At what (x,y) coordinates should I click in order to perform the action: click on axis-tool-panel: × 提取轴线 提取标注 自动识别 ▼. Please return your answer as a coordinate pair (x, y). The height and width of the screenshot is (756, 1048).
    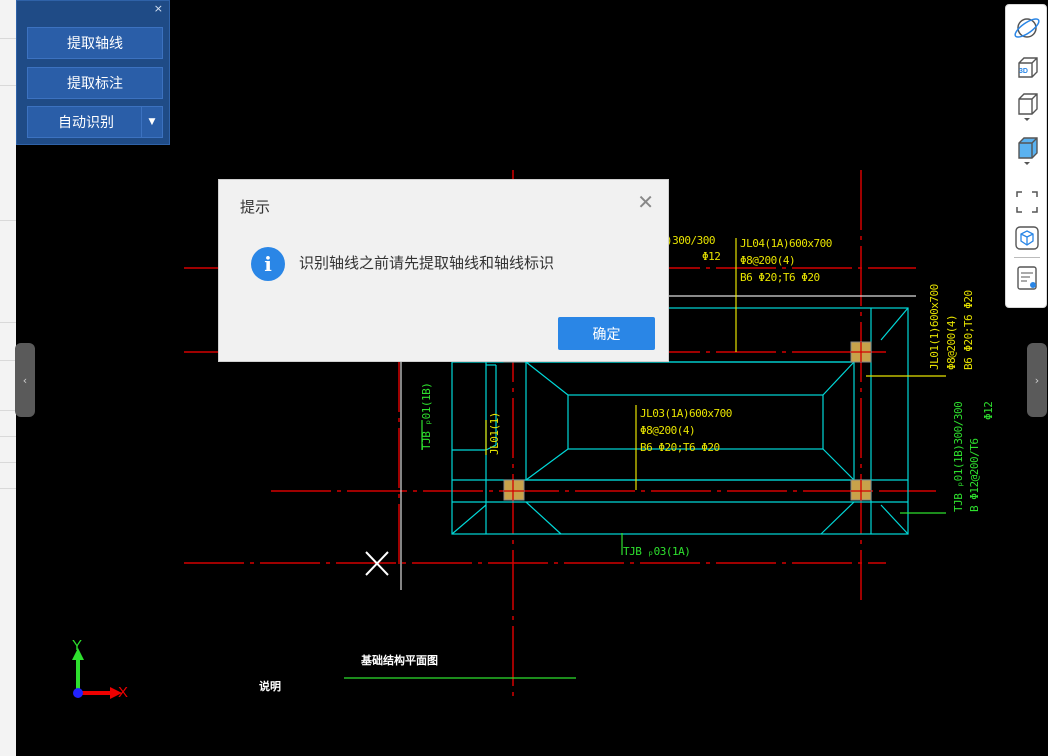
    Looking at the image, I should click on (93, 72).